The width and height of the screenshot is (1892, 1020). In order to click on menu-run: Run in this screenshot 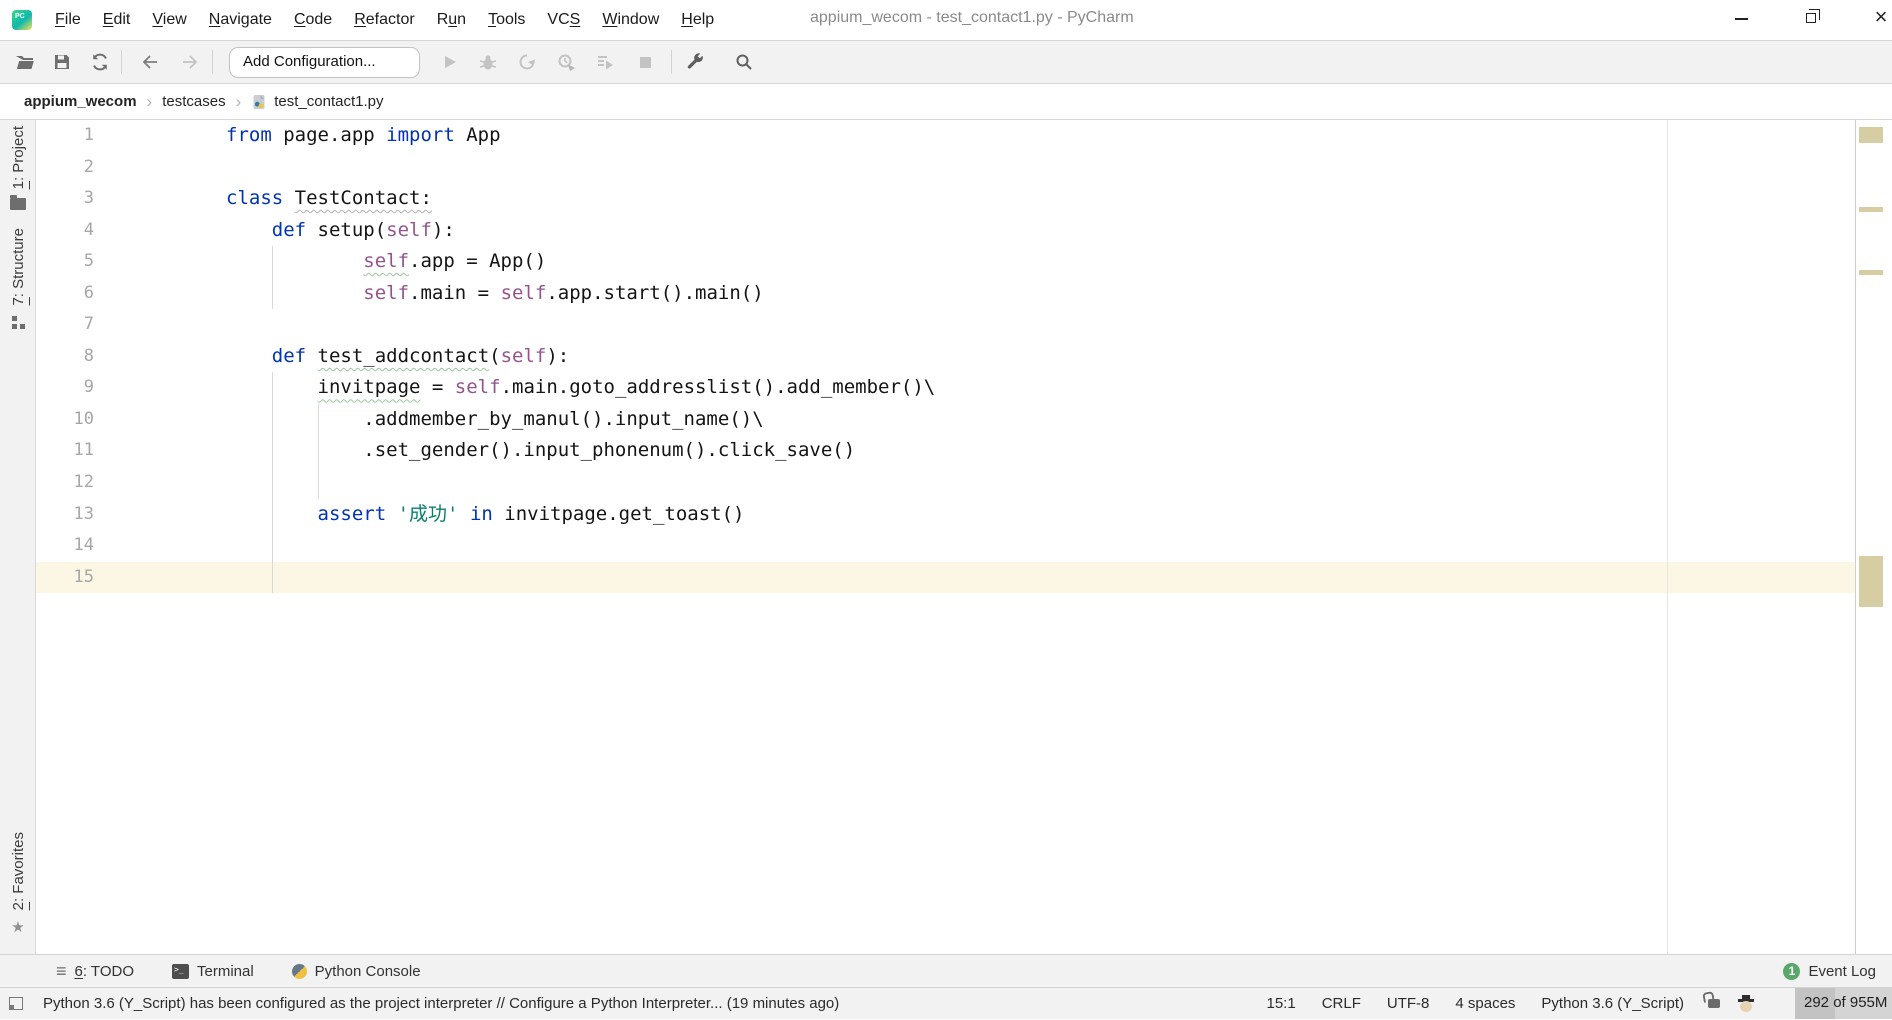, I will do `click(451, 20)`.